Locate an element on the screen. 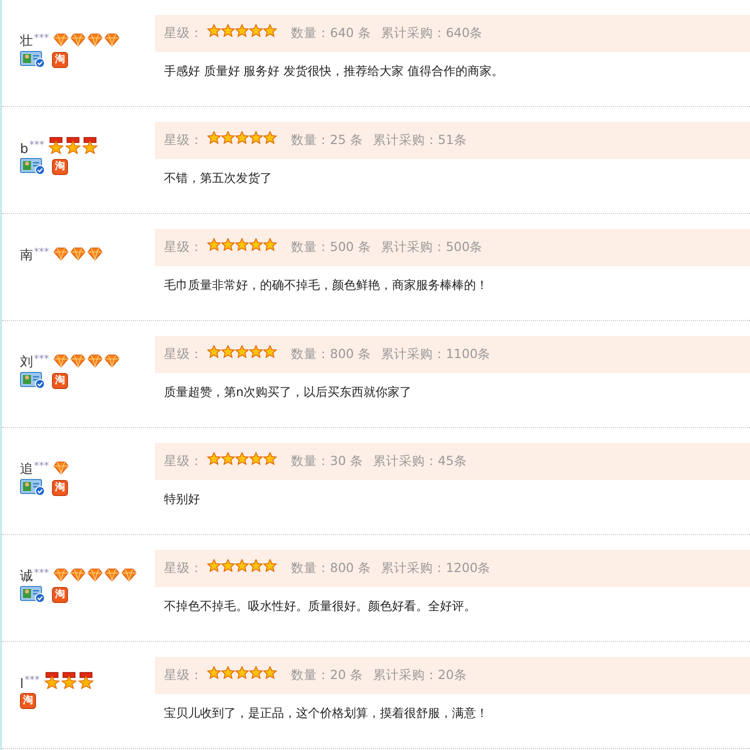  user-name: 追 is located at coordinates (26, 469).